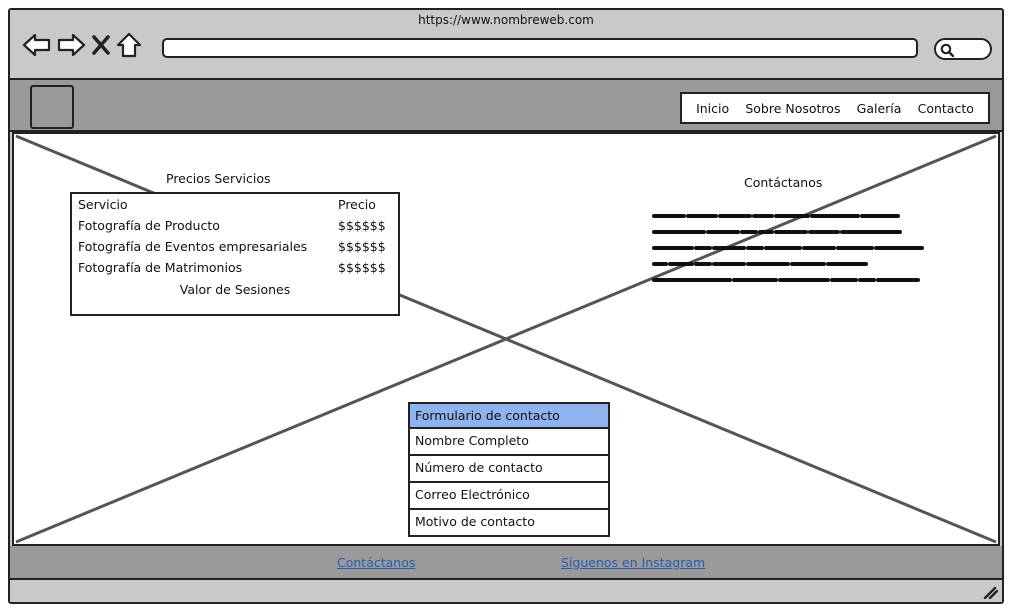 Image resolution: width=1014 pixels, height=611 pixels. I want to click on pricing-row: Fotografía de Matrimonios $$$$$$, so click(235, 269).